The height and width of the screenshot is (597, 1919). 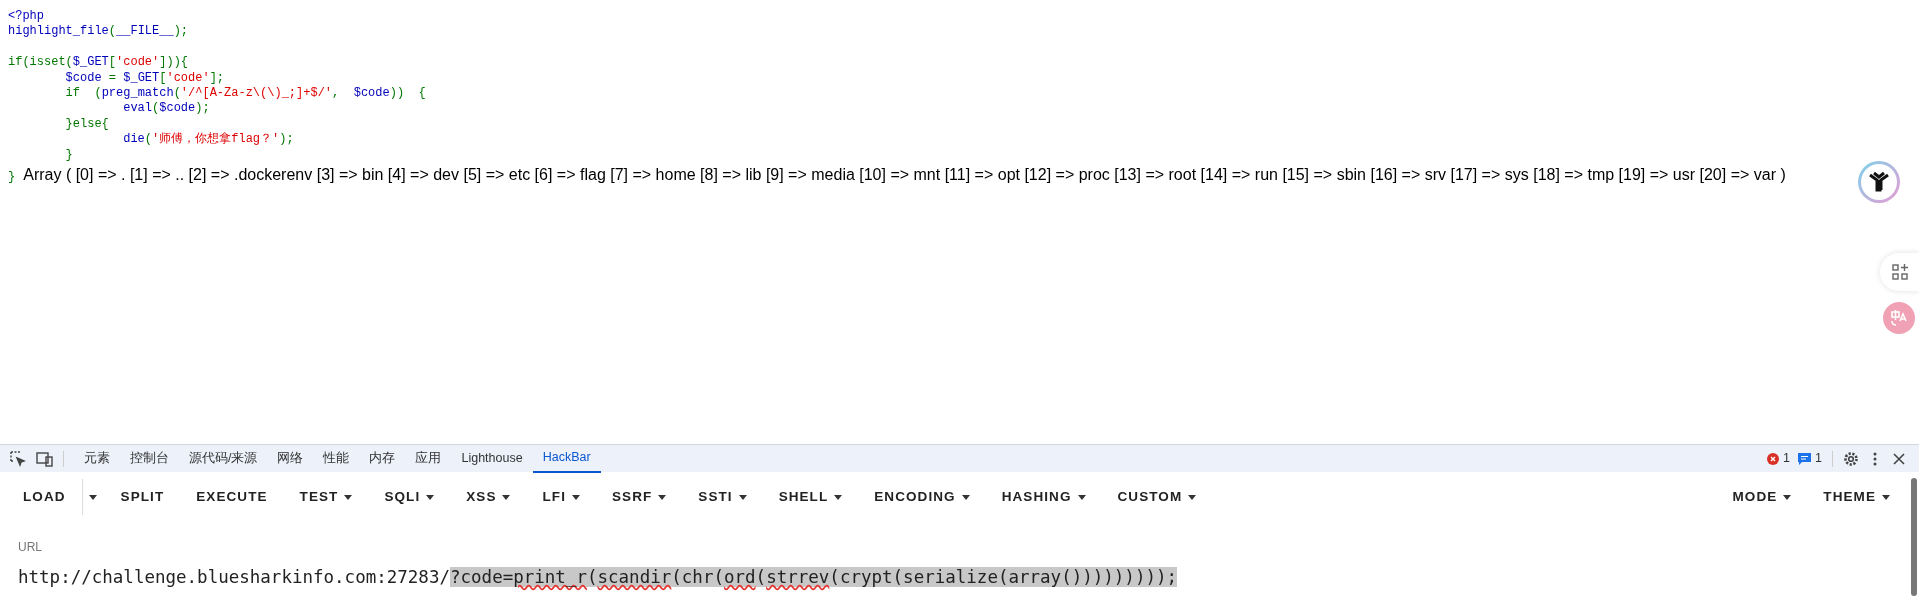 I want to click on devtools-tab: 内存, so click(x=382, y=458).